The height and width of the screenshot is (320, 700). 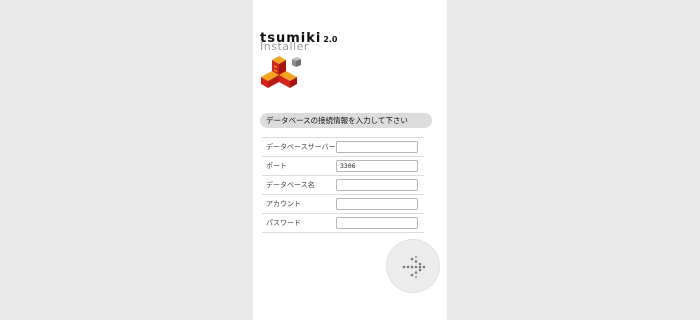 I want to click on form-row-db-name: データベース名, so click(x=343, y=185).